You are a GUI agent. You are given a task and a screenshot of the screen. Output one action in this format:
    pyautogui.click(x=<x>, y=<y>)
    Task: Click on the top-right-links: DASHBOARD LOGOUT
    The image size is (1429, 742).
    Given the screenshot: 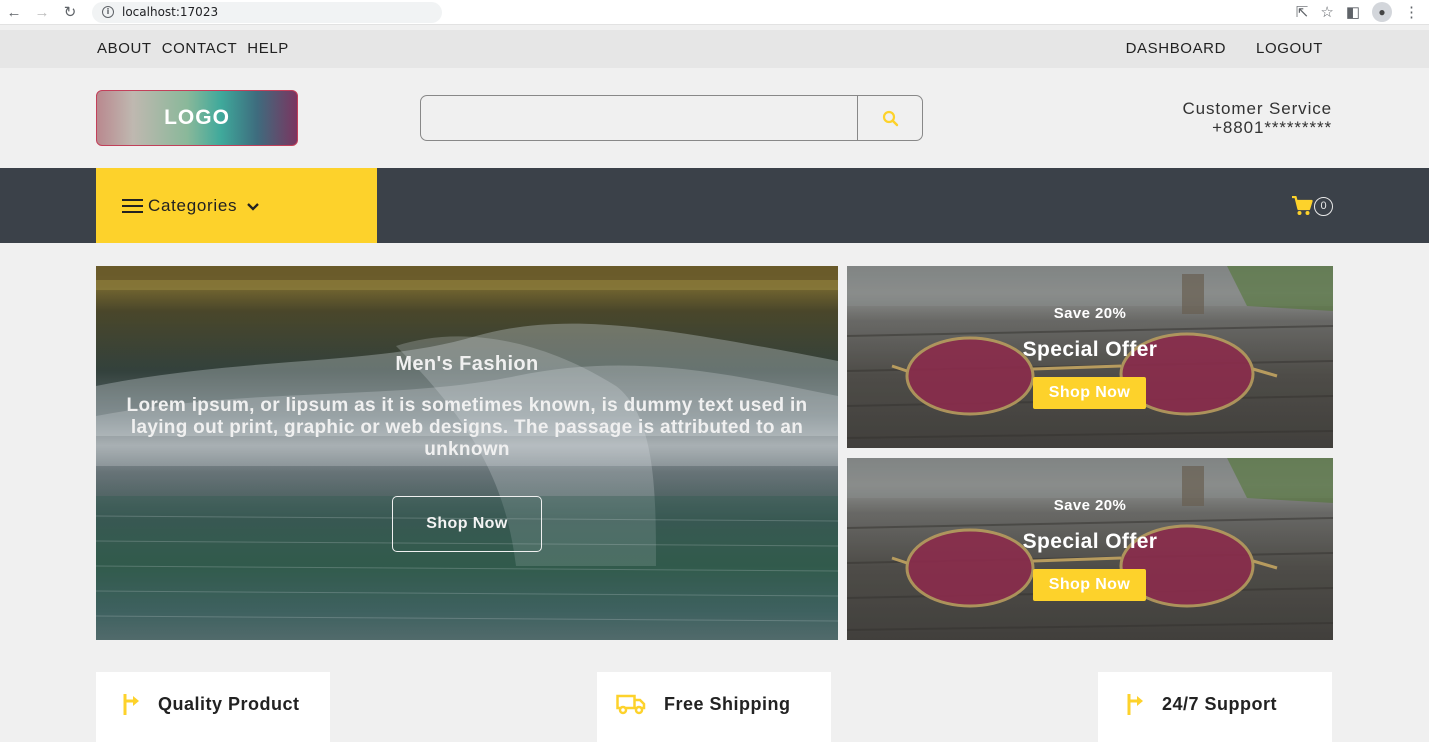 What is the action you would take?
    pyautogui.click(x=1224, y=48)
    